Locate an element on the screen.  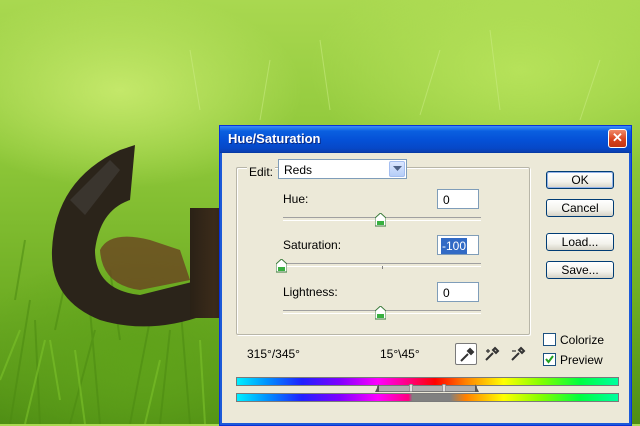
saturation-label: Saturation: is located at coordinates (312, 245).